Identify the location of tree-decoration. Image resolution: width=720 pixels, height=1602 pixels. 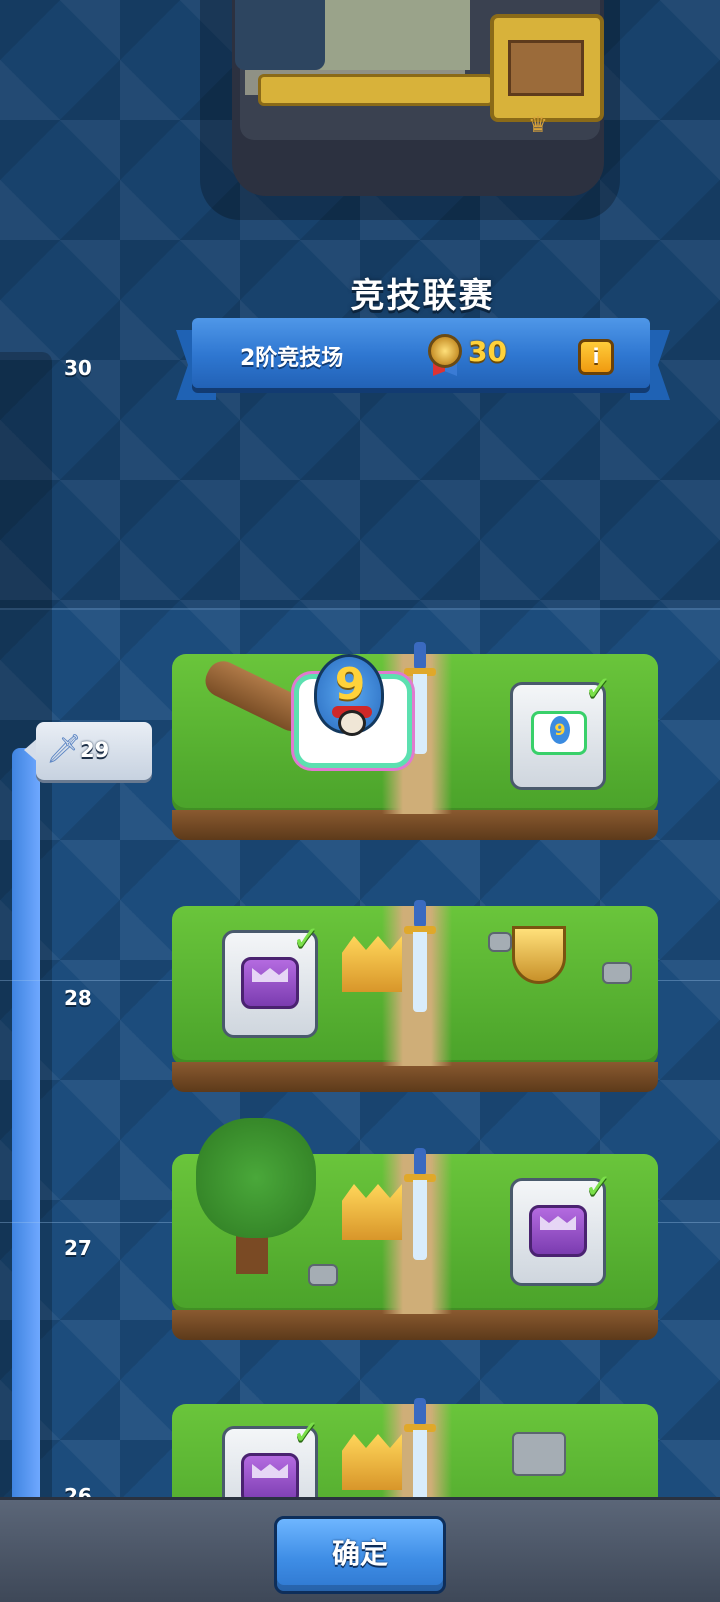
(256, 1178).